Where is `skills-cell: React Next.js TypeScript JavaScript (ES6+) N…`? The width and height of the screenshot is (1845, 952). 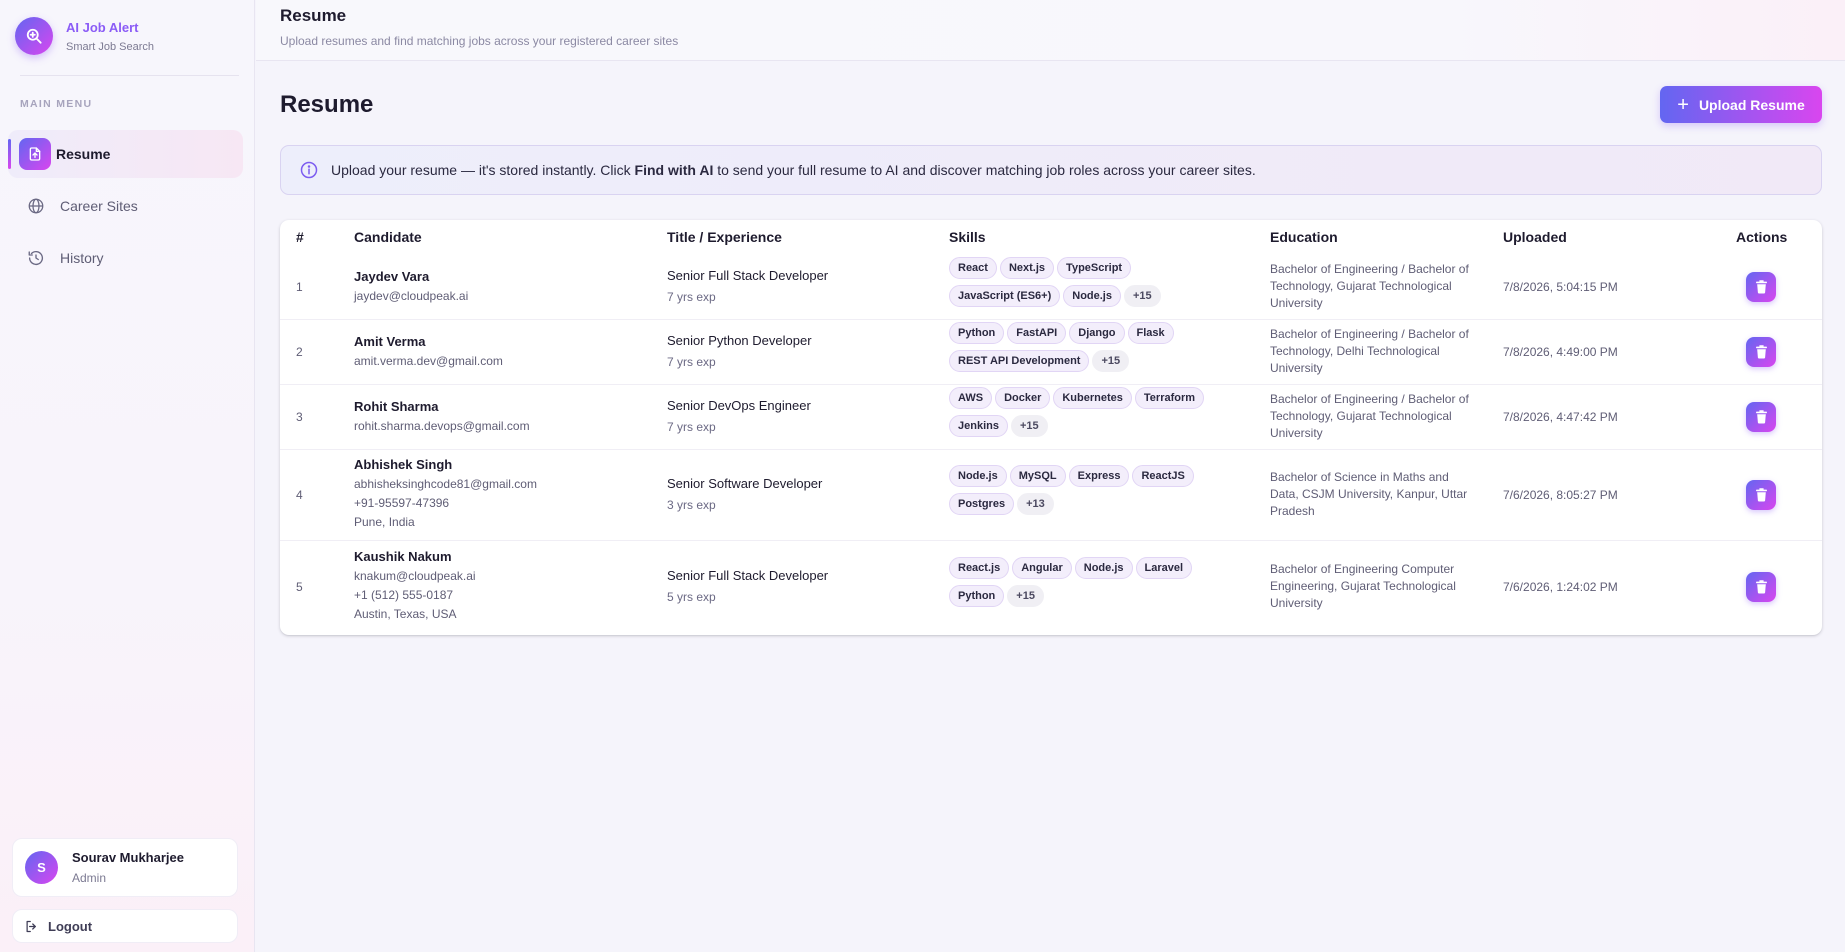 skills-cell: React Next.js TypeScript JavaScript (ES6+) N… is located at coordinates (1079, 284).